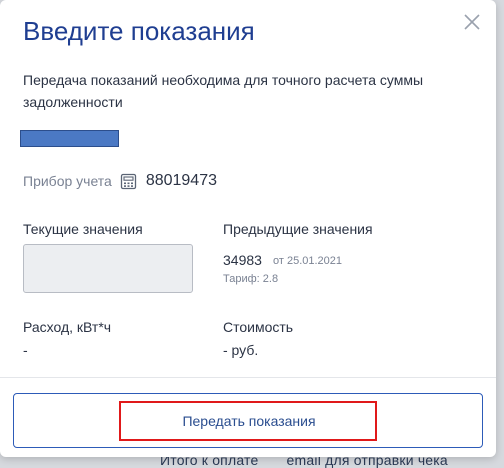  Describe the element at coordinates (128, 181) in the screenshot. I see `meter-icon` at that location.